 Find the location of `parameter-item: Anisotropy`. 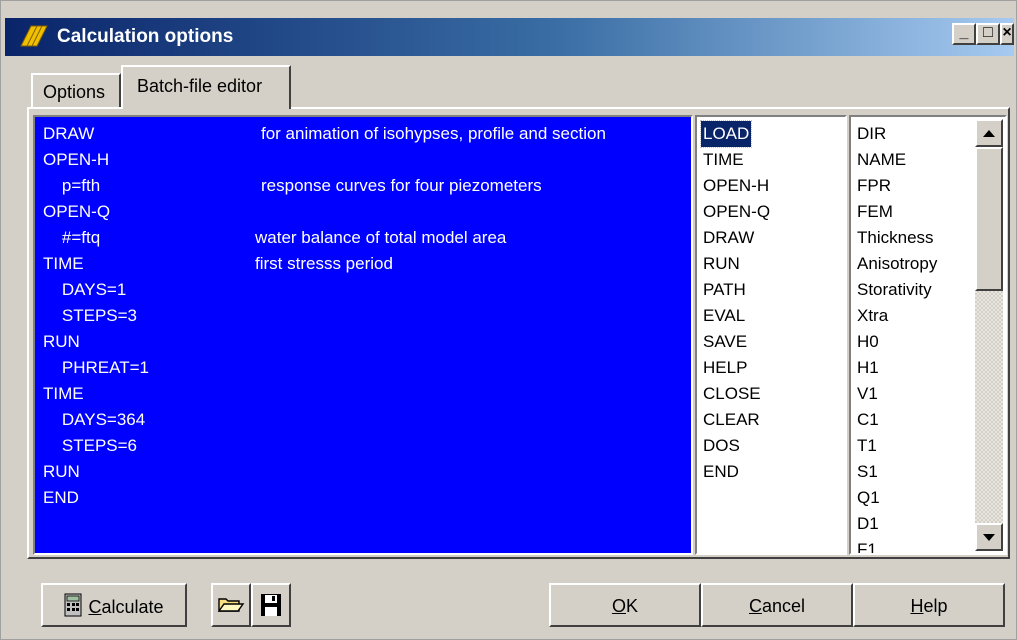

parameter-item: Anisotropy is located at coordinates (897, 264).